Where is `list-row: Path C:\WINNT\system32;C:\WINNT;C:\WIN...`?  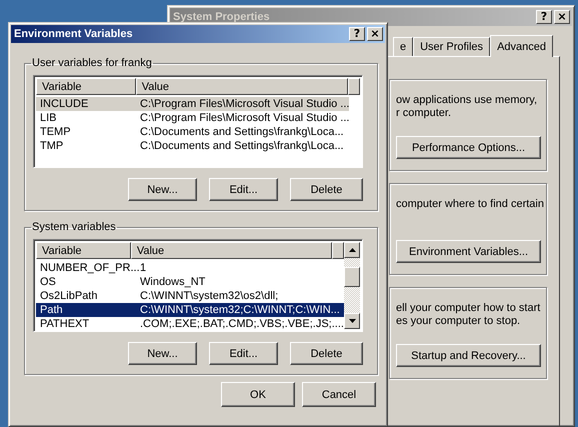
list-row: Path C:\WINNT\system32;C:\WINNT;C:\WIN... is located at coordinates (190, 310).